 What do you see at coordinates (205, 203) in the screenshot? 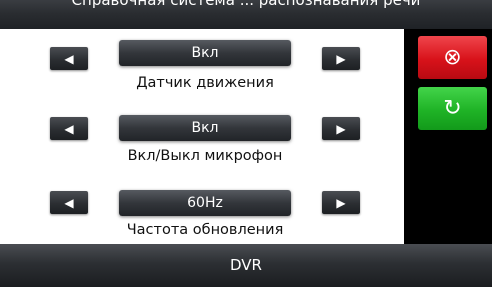
I see `setting-value: 60Hz` at bounding box center [205, 203].